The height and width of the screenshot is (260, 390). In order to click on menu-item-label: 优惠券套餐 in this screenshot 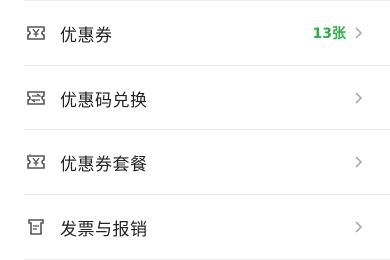, I will do `click(104, 164)`.